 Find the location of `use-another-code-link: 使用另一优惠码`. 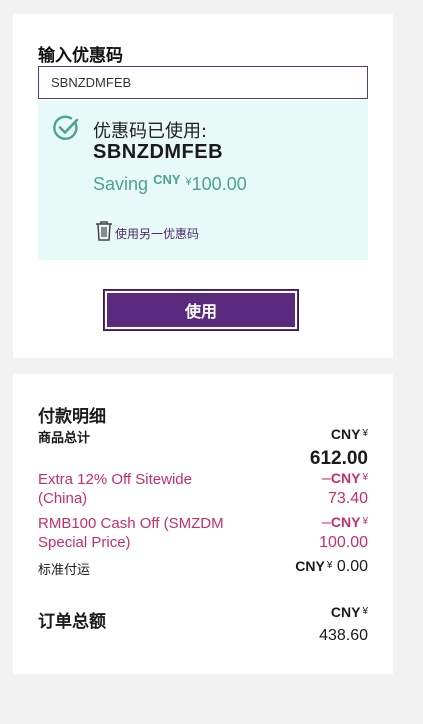

use-another-code-link: 使用另一优惠码 is located at coordinates (146, 231).